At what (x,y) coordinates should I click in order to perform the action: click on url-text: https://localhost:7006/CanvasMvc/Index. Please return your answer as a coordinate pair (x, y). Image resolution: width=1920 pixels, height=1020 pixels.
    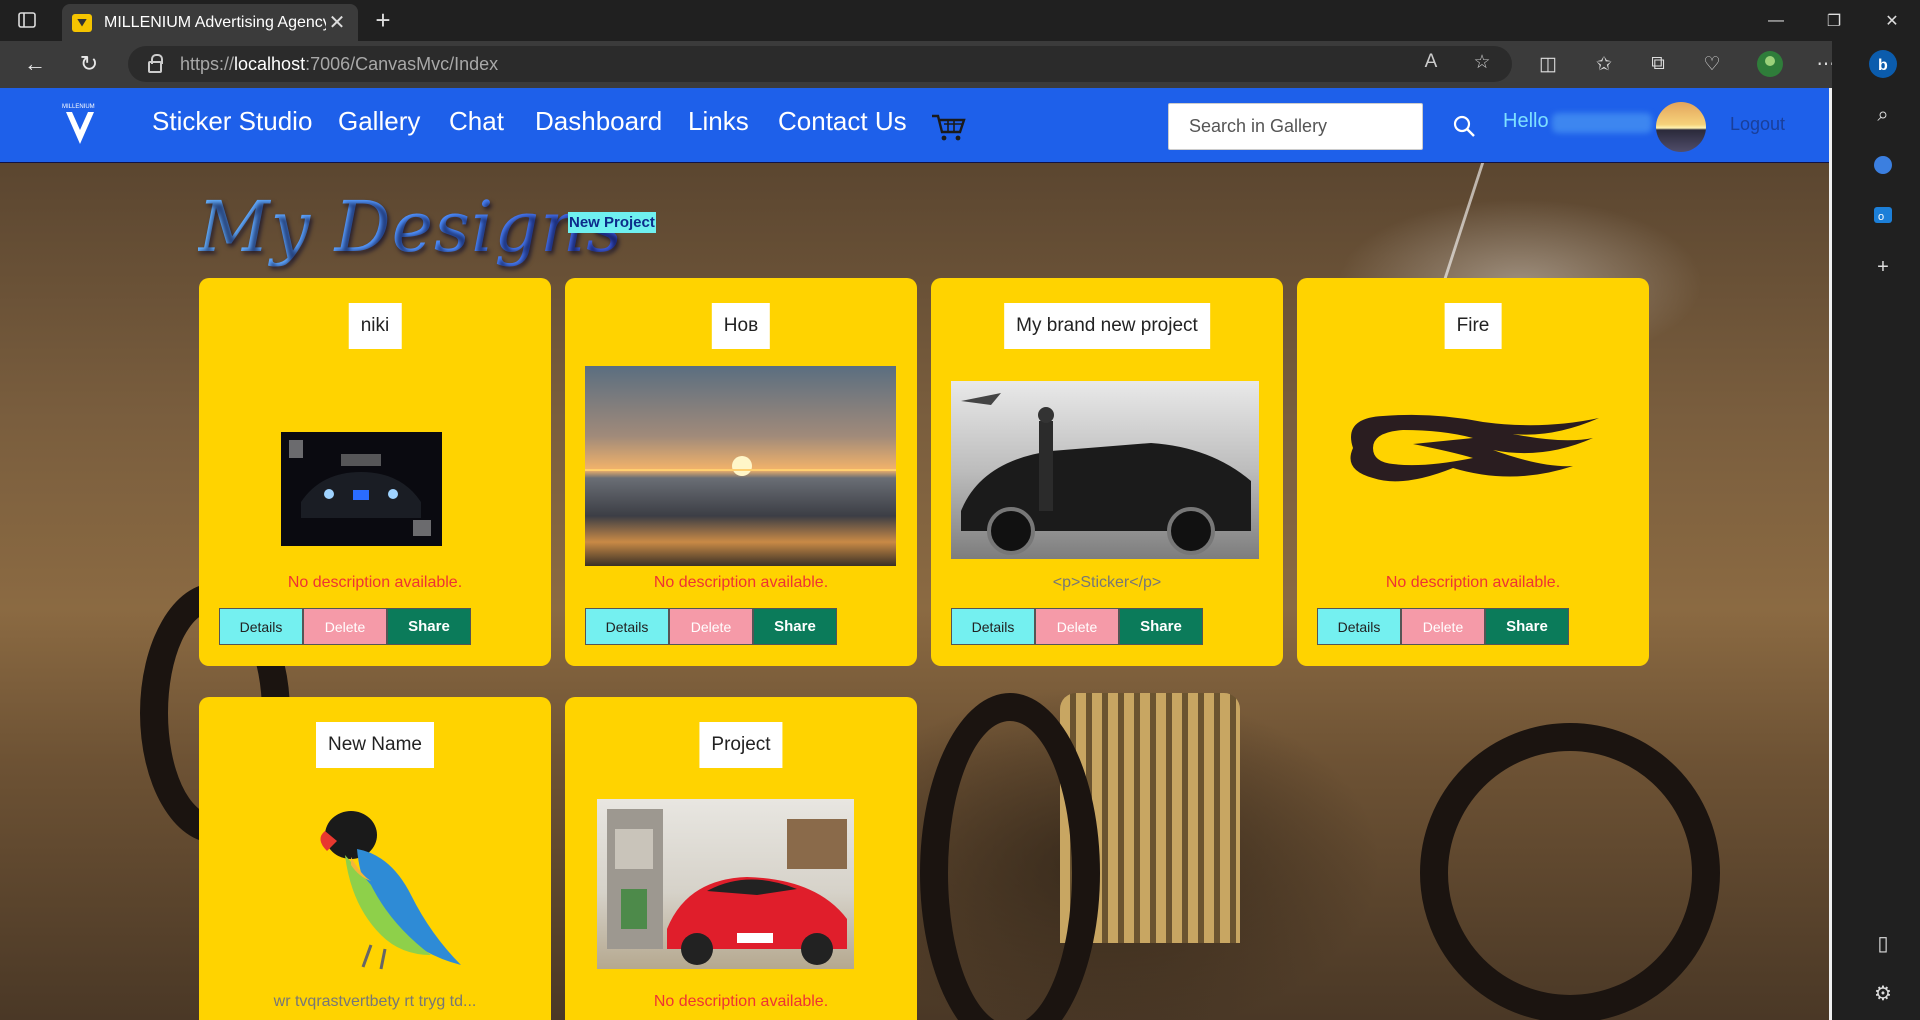
    Looking at the image, I should click on (339, 63).